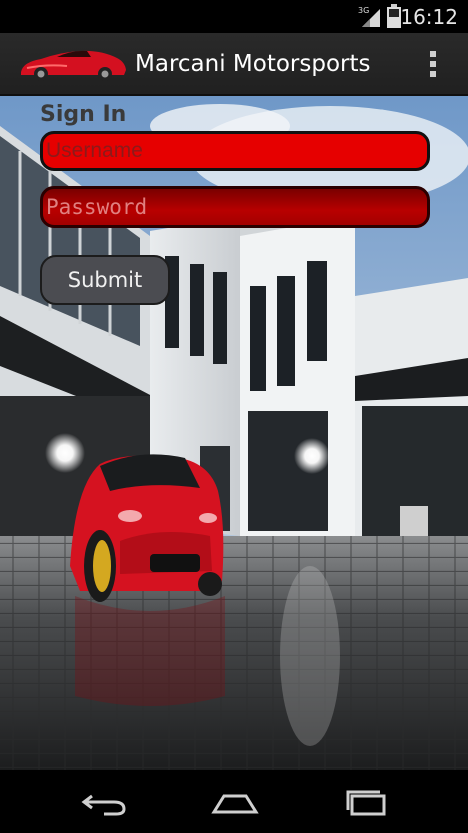 The width and height of the screenshot is (468, 833). What do you see at coordinates (105, 802) in the screenshot?
I see `back-icon` at bounding box center [105, 802].